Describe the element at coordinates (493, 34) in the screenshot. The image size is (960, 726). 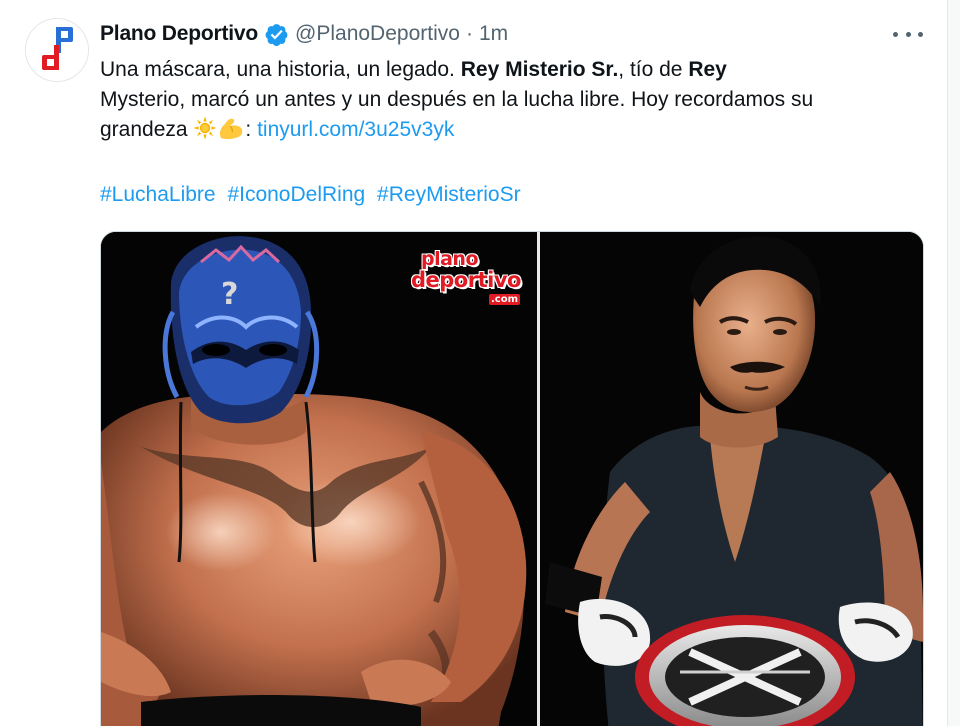
I see `timestamp: 1m` at that location.